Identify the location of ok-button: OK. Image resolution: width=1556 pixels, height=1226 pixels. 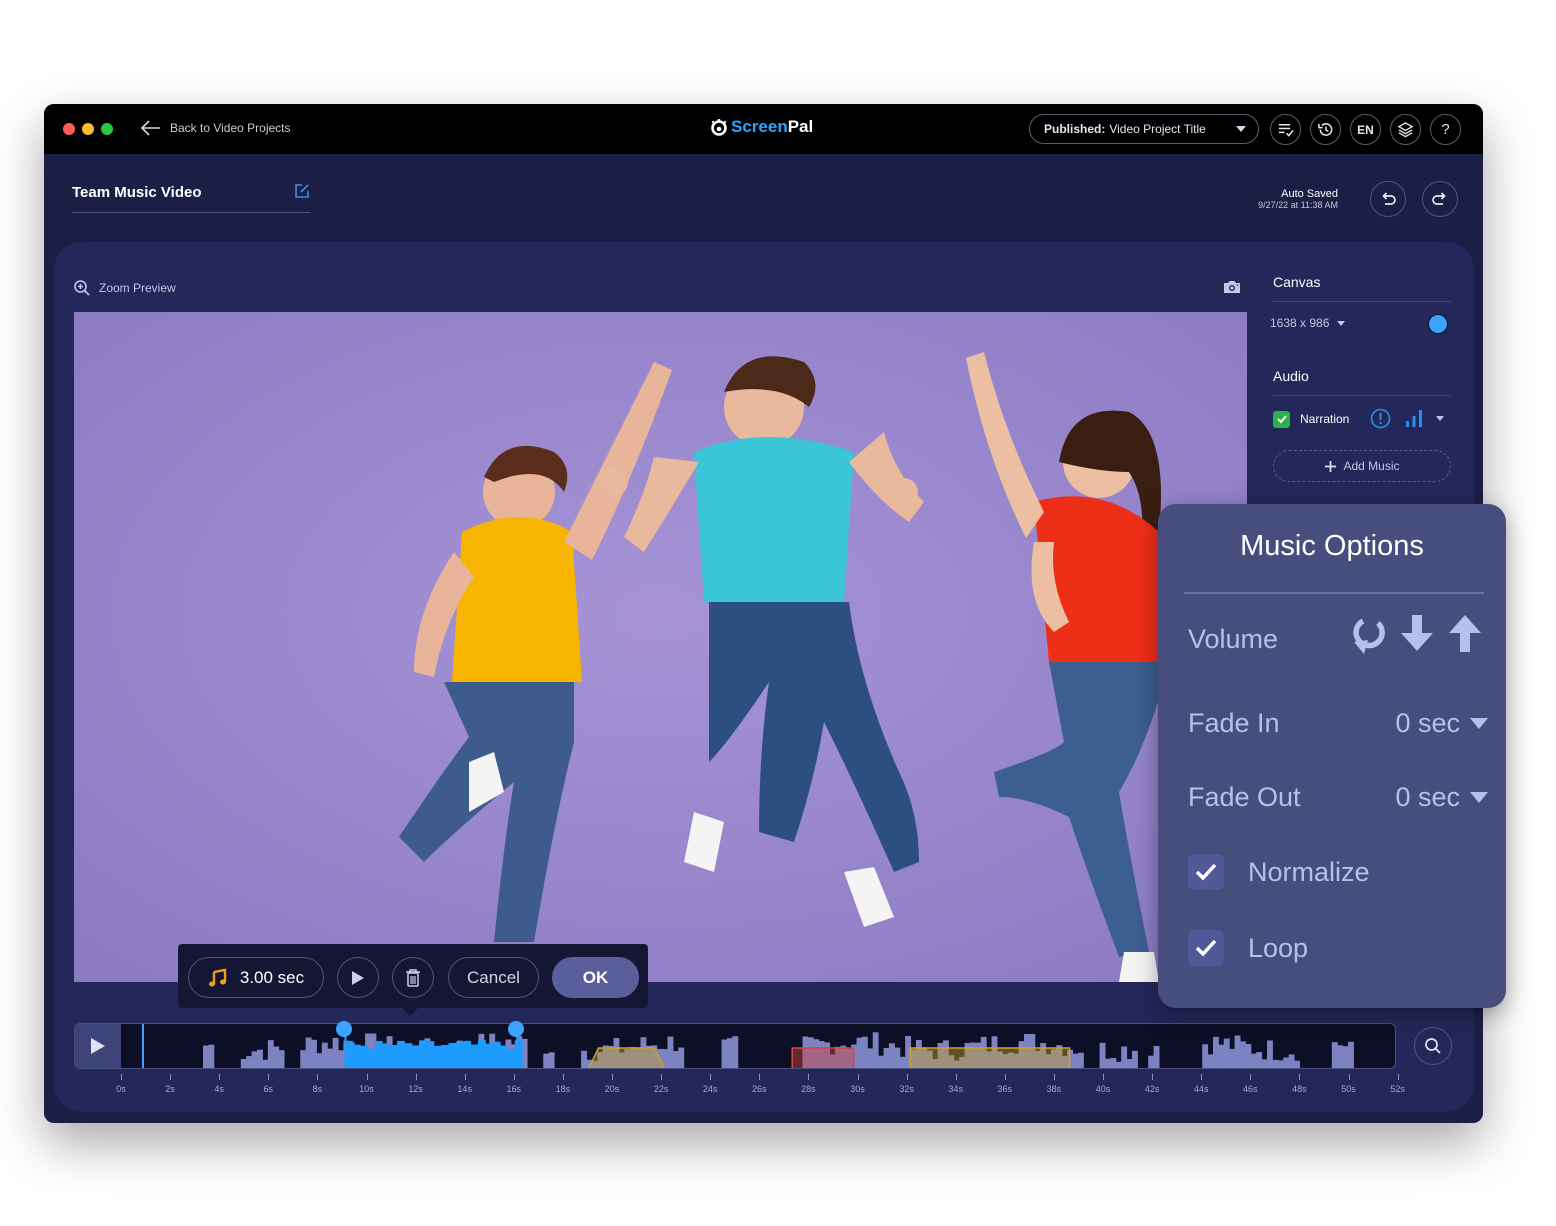
(595, 977).